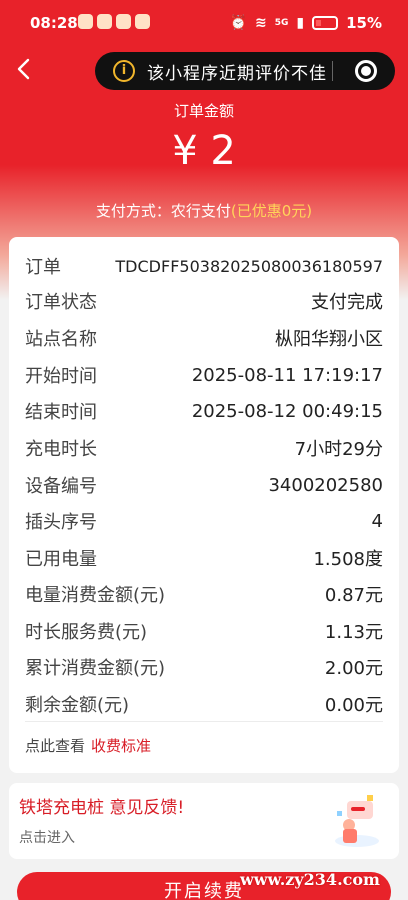  I want to click on detail-row-end-time: 结束时间 2025-08-12 00:49:15, so click(204, 411).